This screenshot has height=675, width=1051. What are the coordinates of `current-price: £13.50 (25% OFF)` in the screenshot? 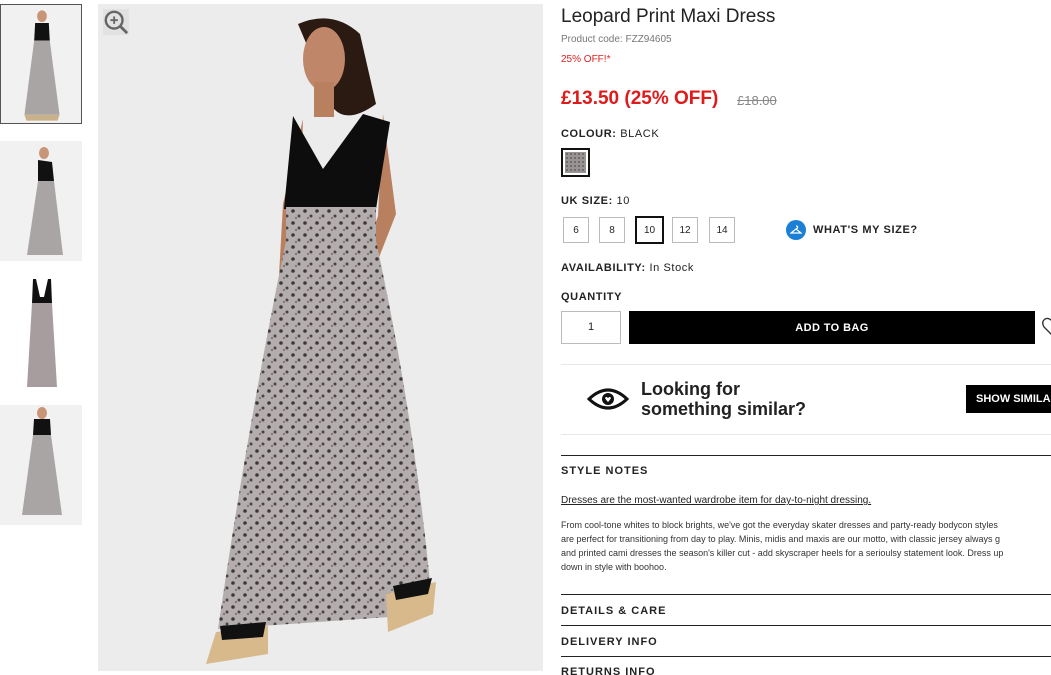 It's located at (640, 98).